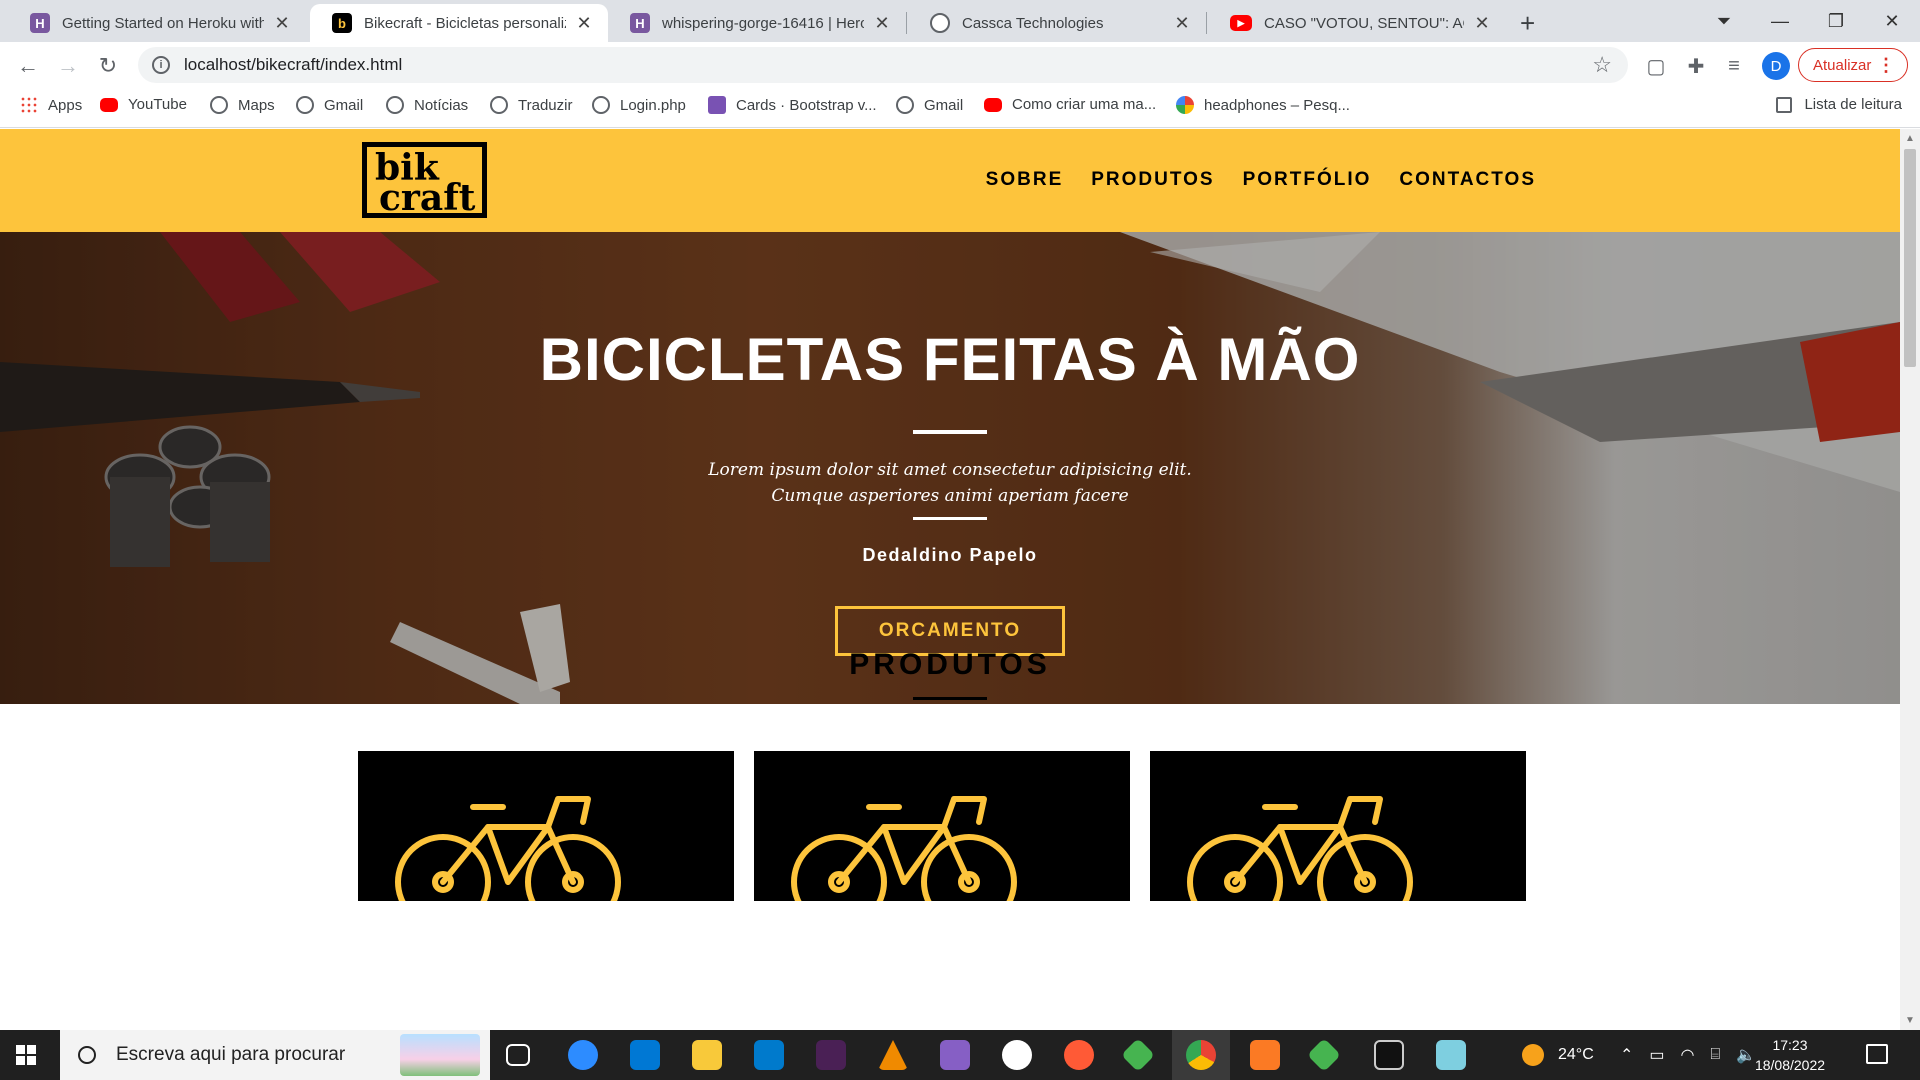 The height and width of the screenshot is (1080, 1920). I want to click on update-button: Atualizar ⋮, so click(1853, 65).